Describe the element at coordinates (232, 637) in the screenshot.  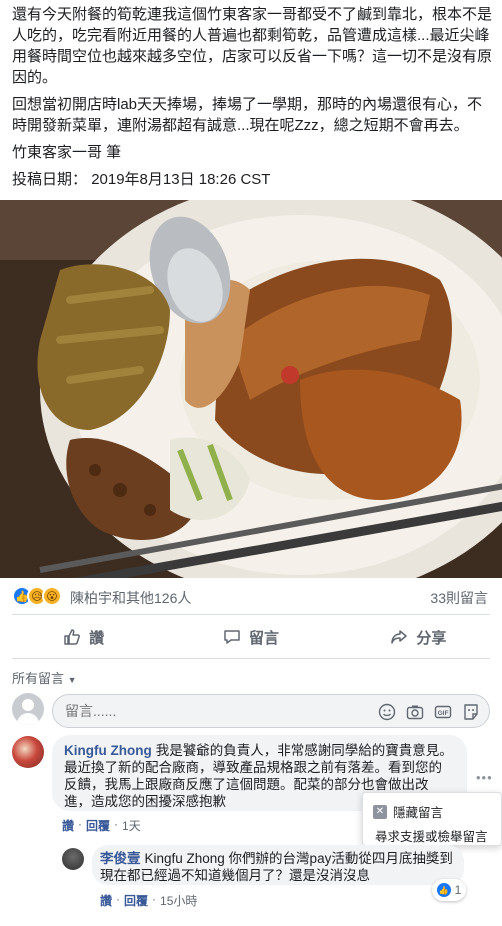
I see `comment-icon` at that location.